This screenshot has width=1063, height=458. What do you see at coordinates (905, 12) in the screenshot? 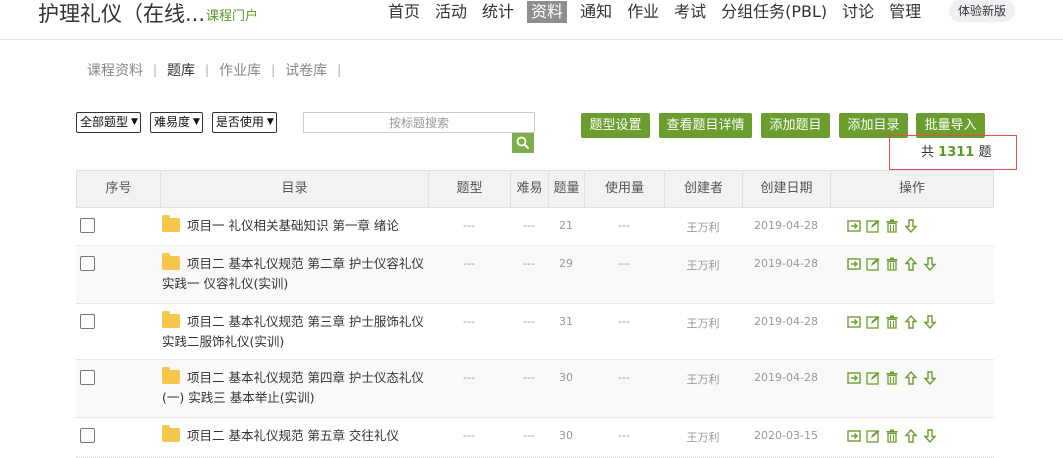
I see `nav-manage: 管理` at bounding box center [905, 12].